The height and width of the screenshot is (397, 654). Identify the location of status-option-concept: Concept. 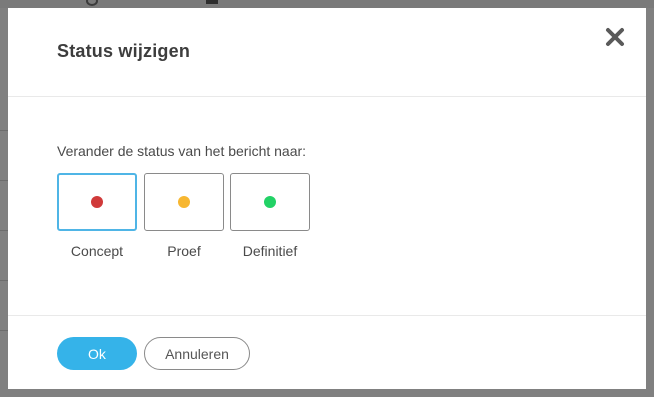
(98, 216).